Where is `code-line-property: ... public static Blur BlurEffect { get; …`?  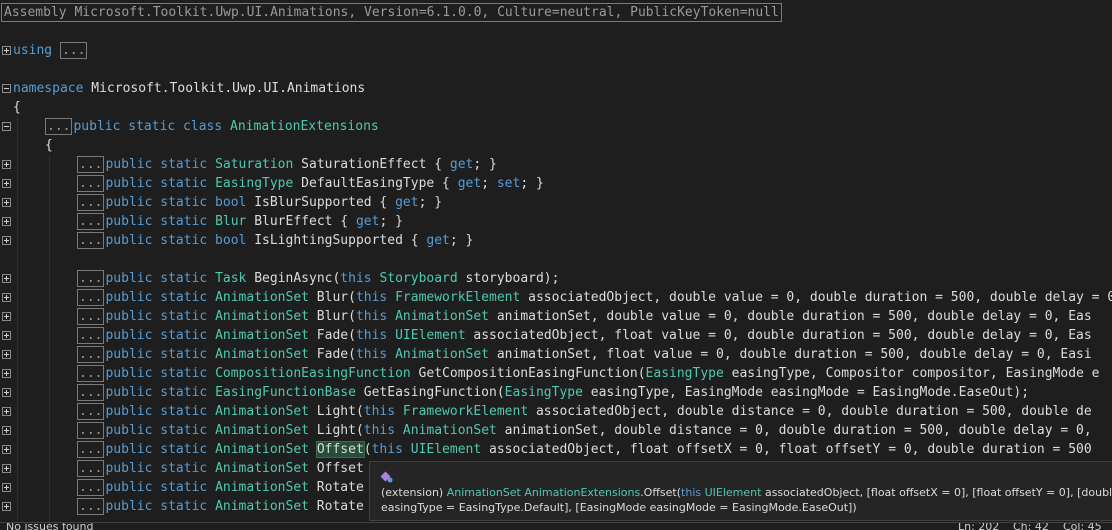
code-line-property: ... public static Blur BlurEffect { get; … is located at coordinates (201, 221).